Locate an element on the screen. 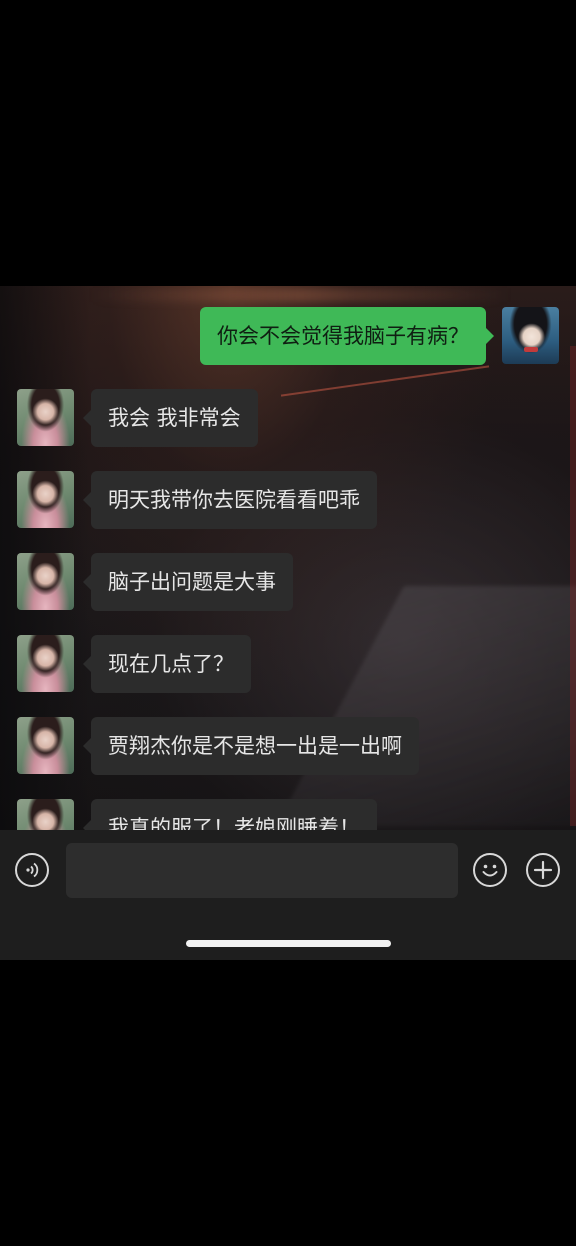 The height and width of the screenshot is (1246, 576). message-bubble-incoming: 现在几点了？ is located at coordinates (167, 664).